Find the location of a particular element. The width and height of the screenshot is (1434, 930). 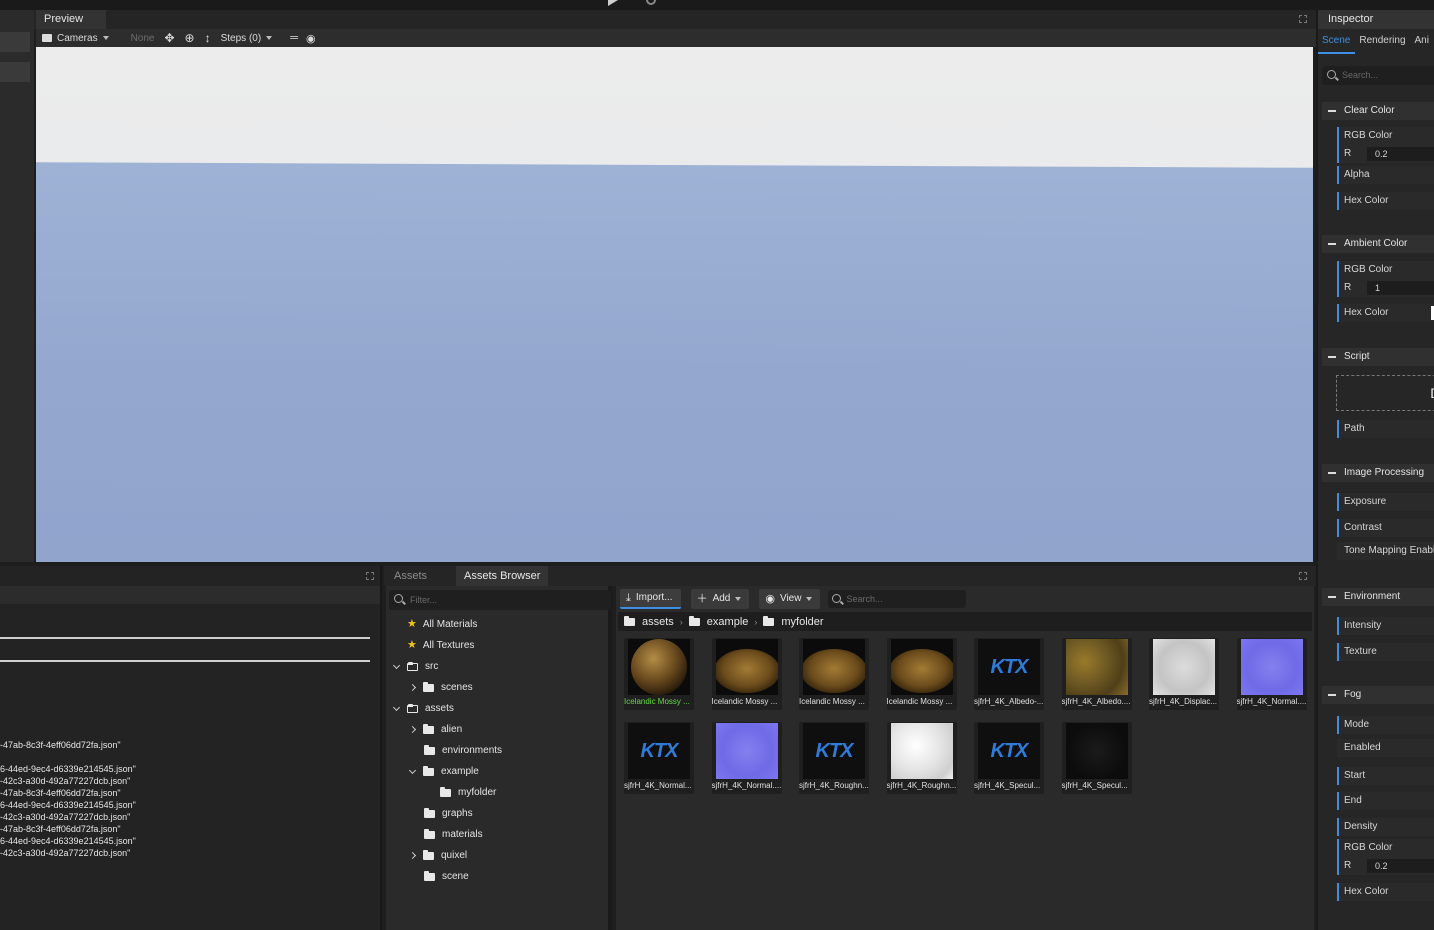

section-ambient-color: Ambient Color is located at coordinates (1378, 244).